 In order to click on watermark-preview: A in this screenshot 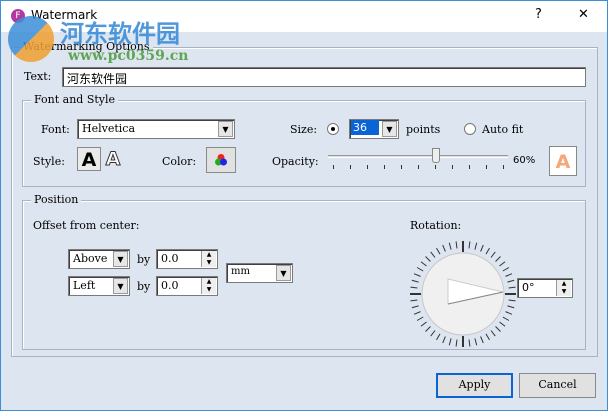, I will do `click(563, 161)`.